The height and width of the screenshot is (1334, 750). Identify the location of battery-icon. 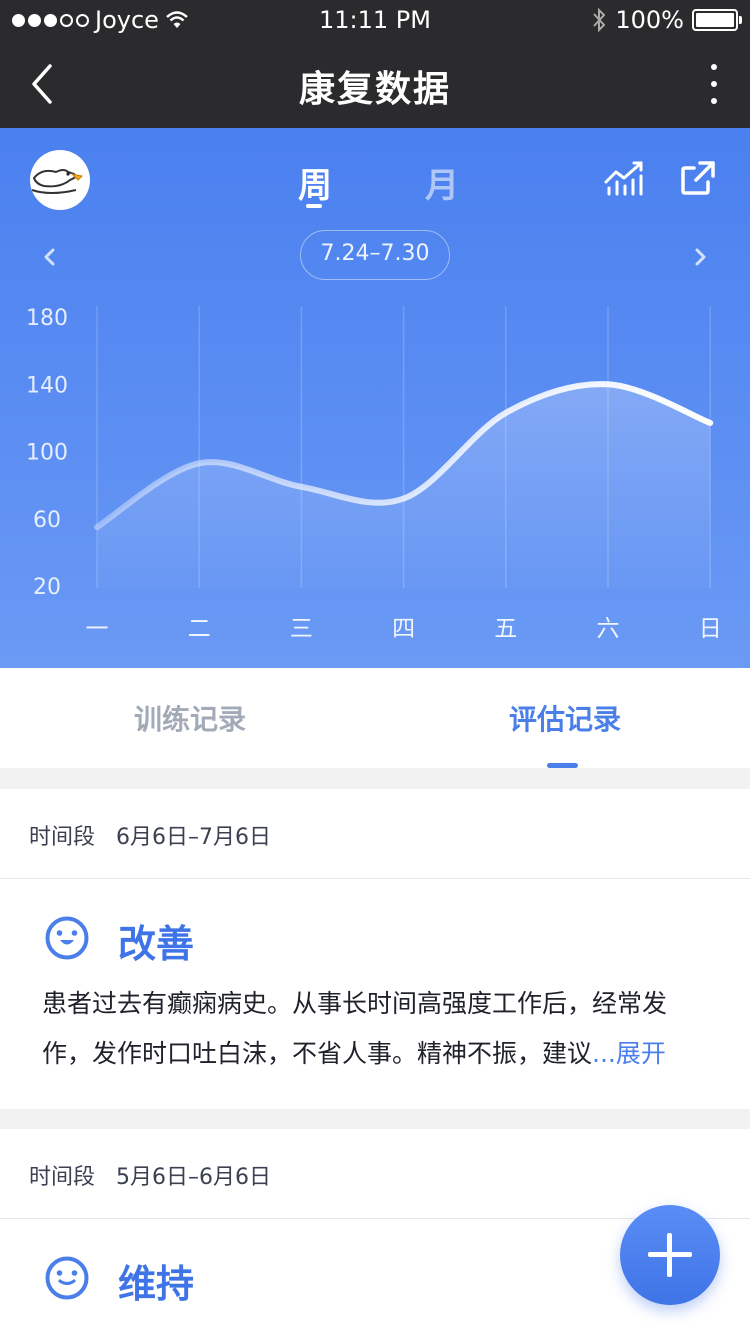
(717, 20).